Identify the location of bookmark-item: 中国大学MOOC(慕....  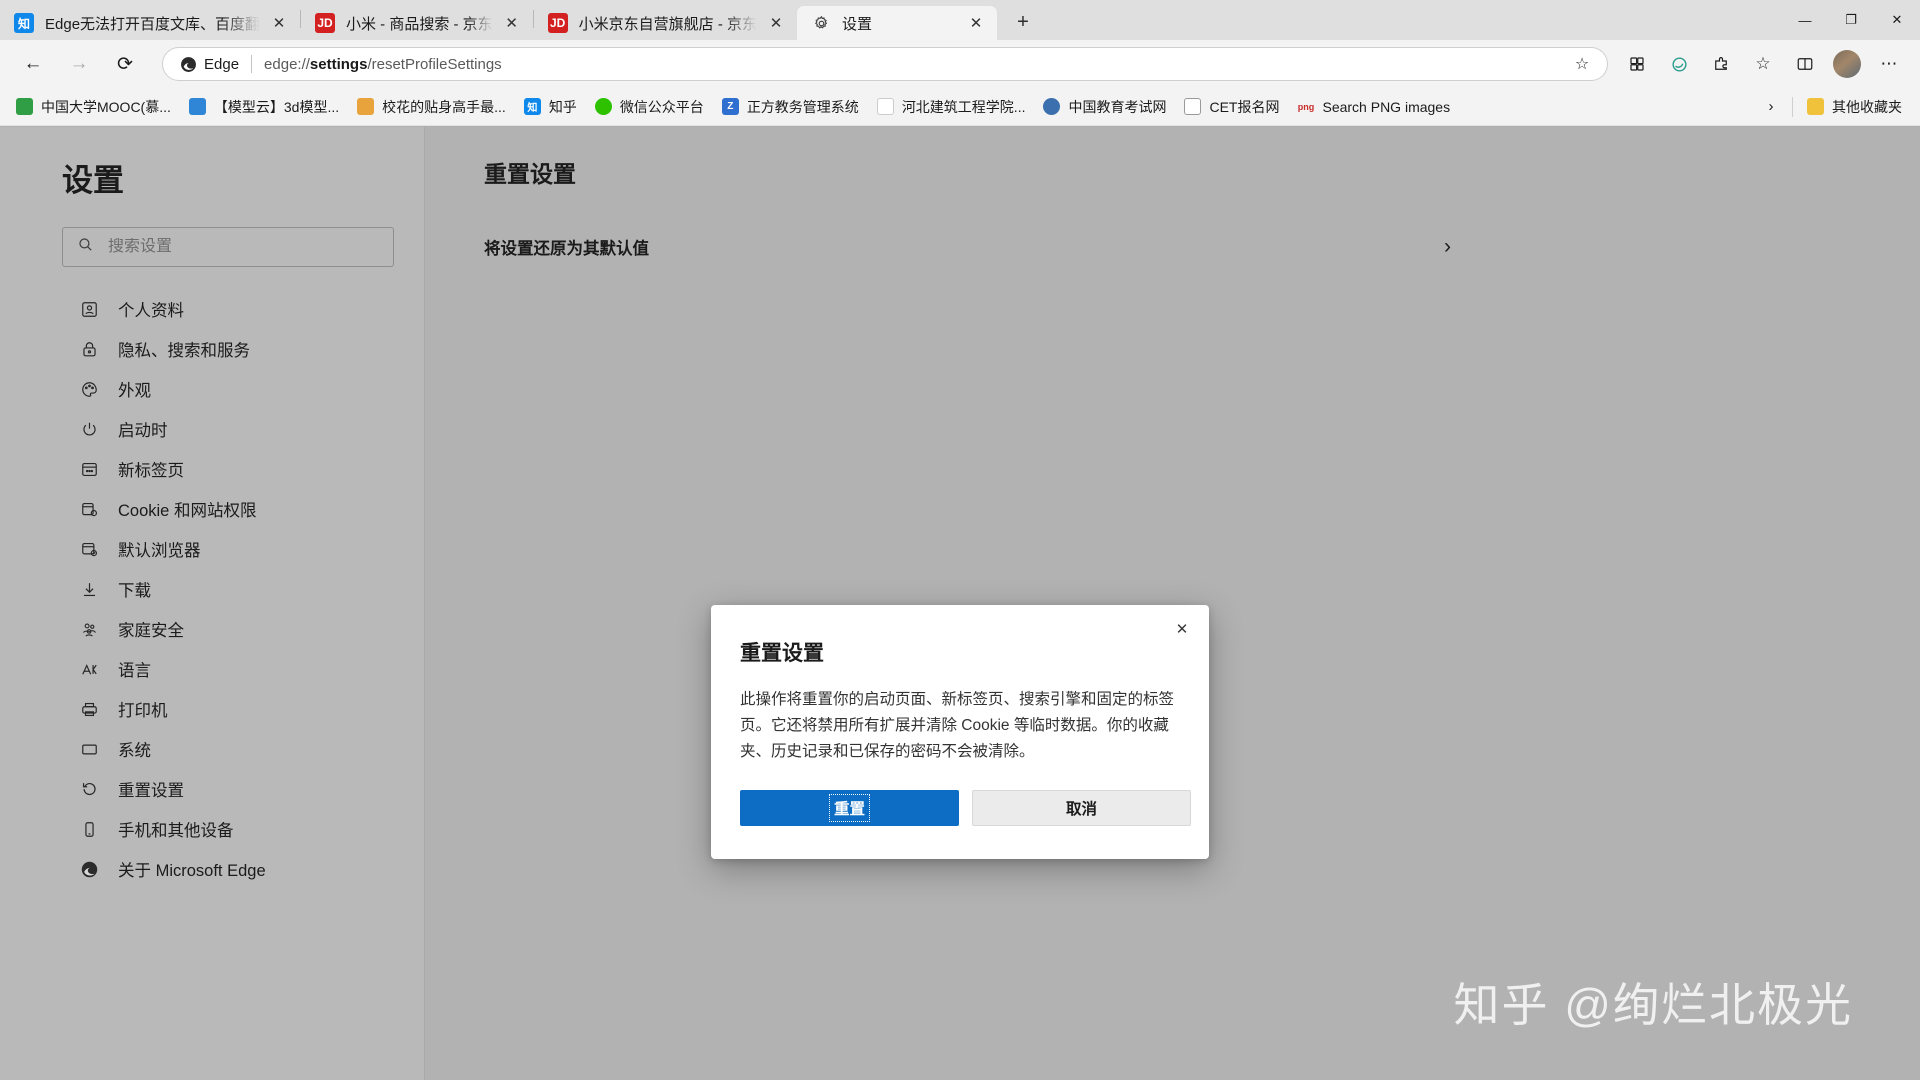
(93, 107).